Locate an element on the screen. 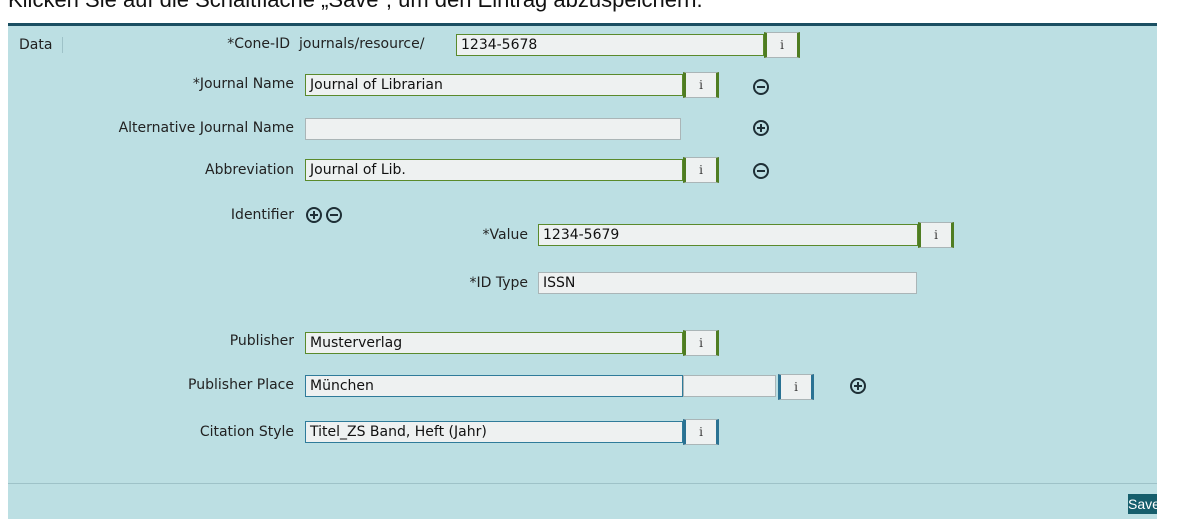 The image size is (1185, 519). cone-id-input: 1234-5678 is located at coordinates (610, 45).